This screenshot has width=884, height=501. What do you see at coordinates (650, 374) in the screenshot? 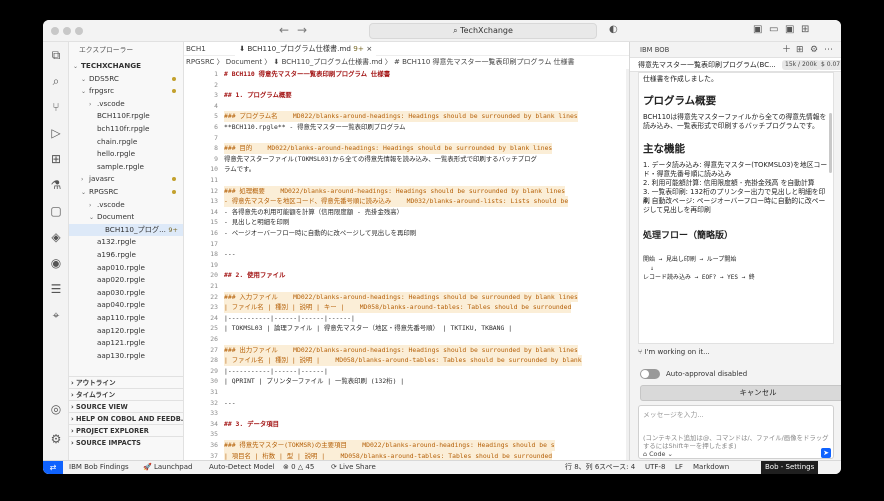
I see `auto-approval-toggle` at bounding box center [650, 374].